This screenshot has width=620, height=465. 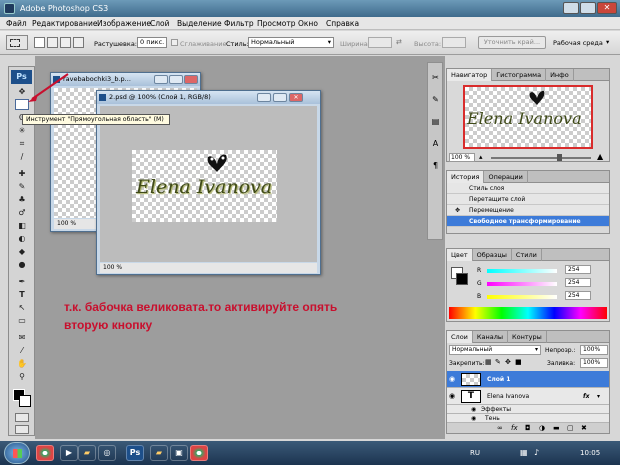 I want to click on taskbar-browser-icon: ◎, so click(x=107, y=453).